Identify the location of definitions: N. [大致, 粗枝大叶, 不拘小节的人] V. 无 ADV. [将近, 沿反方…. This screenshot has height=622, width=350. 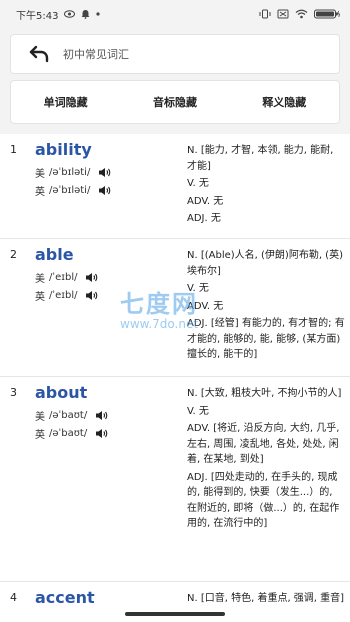
(266, 460).